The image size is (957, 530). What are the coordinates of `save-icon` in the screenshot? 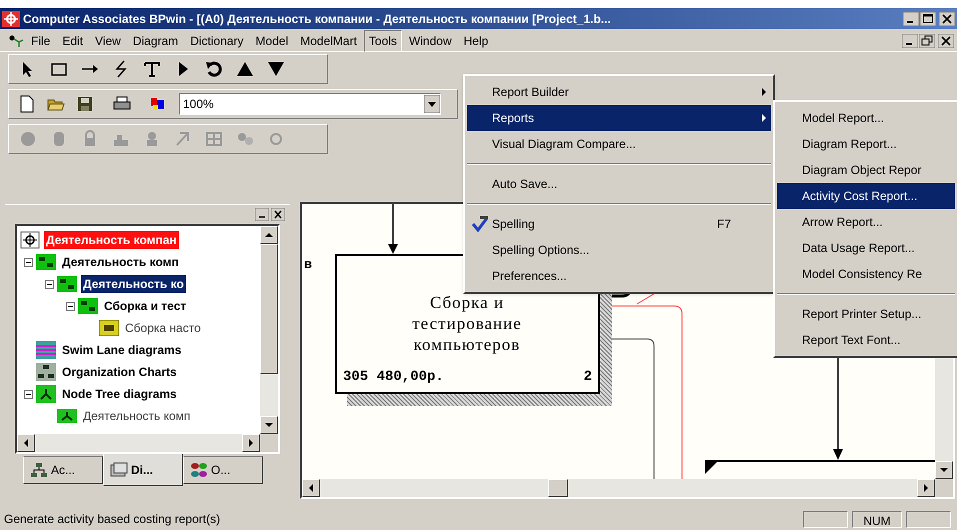 It's located at (85, 104).